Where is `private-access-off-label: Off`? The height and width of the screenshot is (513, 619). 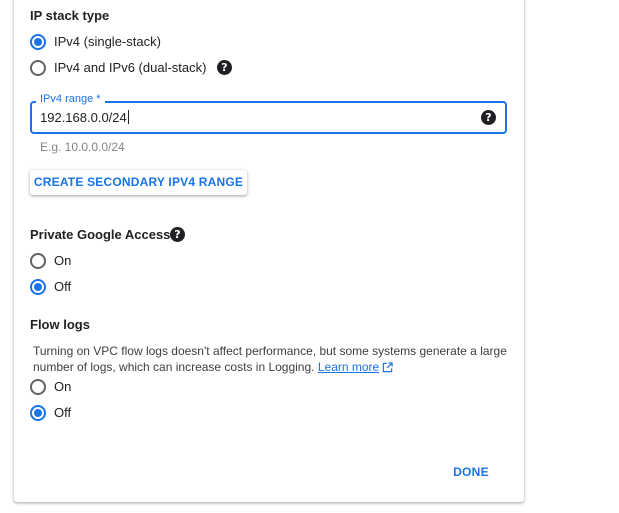 private-access-off-label: Off is located at coordinates (62, 286).